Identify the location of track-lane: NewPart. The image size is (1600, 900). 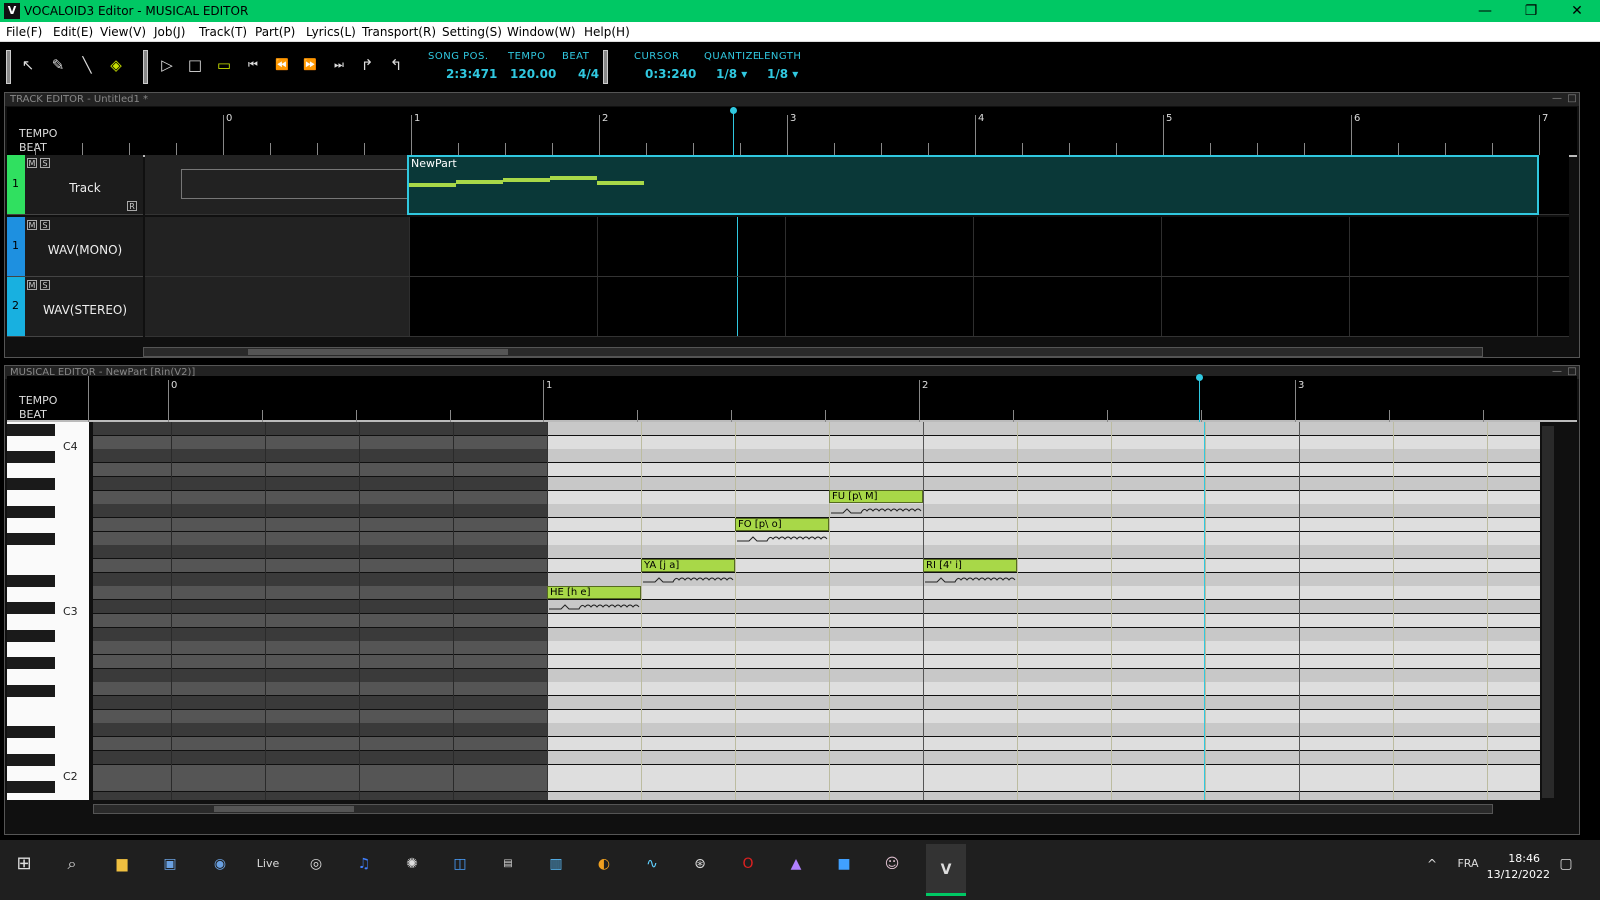
(857, 185).